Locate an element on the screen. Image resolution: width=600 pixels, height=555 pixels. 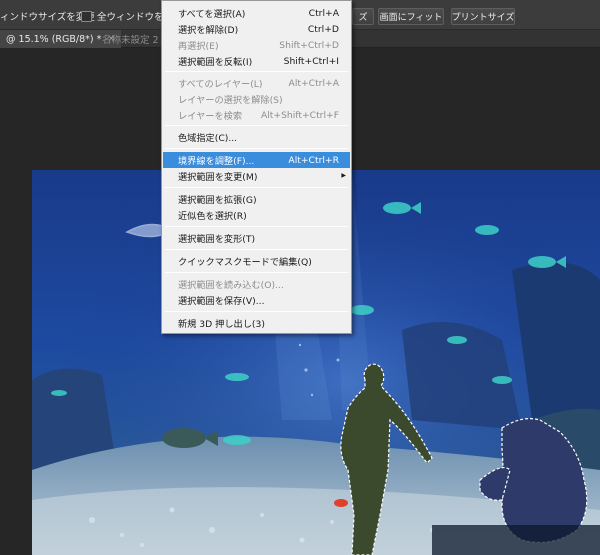
fit-screen-button: 画面にフィット is located at coordinates (411, 16).